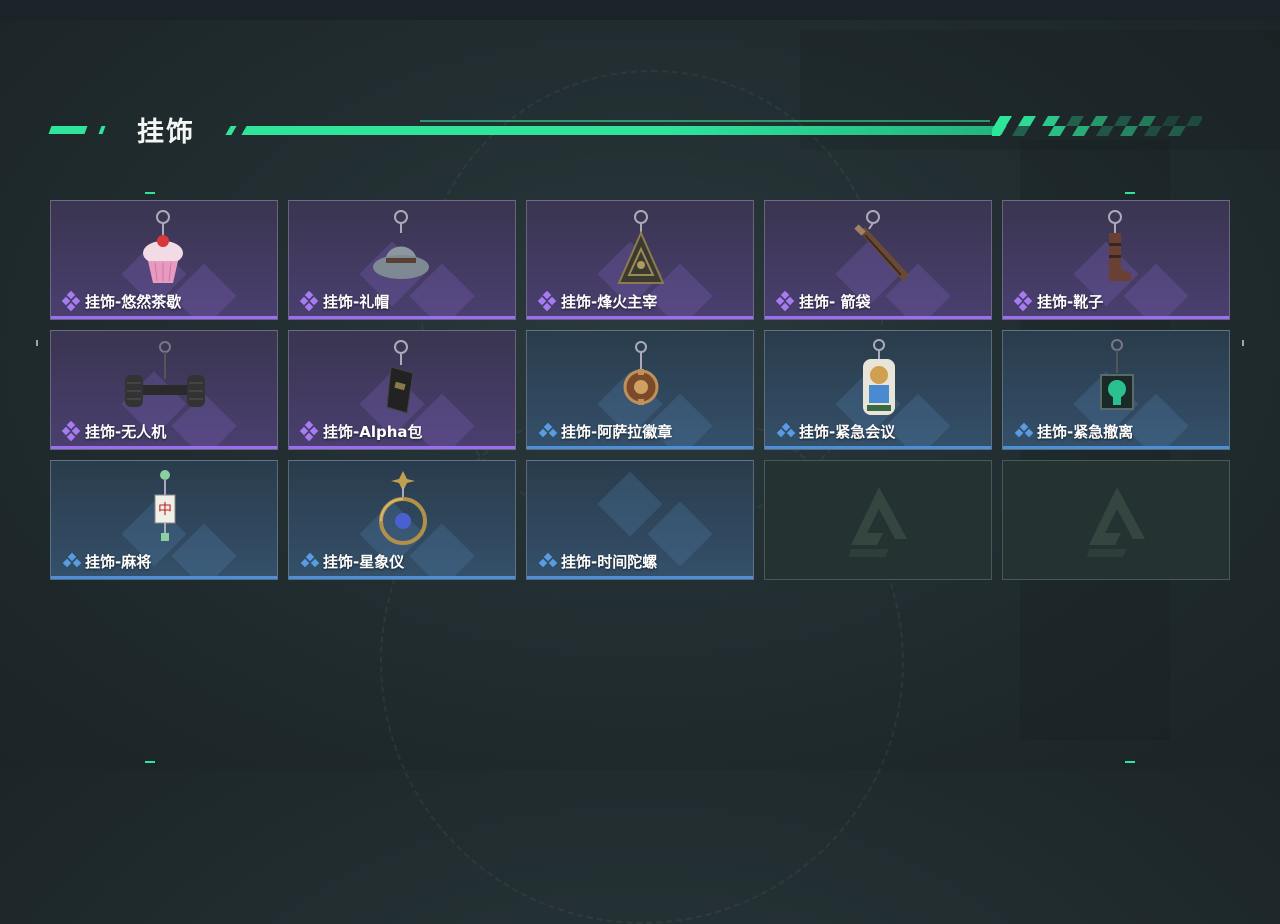 This screenshot has height=924, width=1280. Describe the element at coordinates (640, 520) in the screenshot. I see `charm-card: 挂饰-时间陀螺` at that location.